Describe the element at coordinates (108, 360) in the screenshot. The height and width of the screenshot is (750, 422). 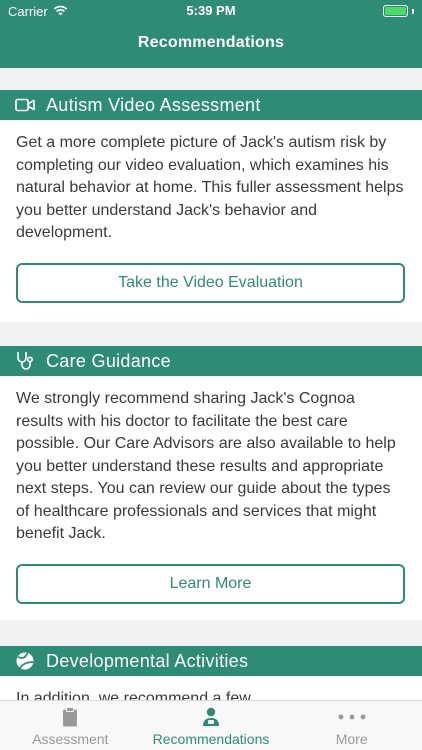
I see `card-title: Care Guidance` at that location.